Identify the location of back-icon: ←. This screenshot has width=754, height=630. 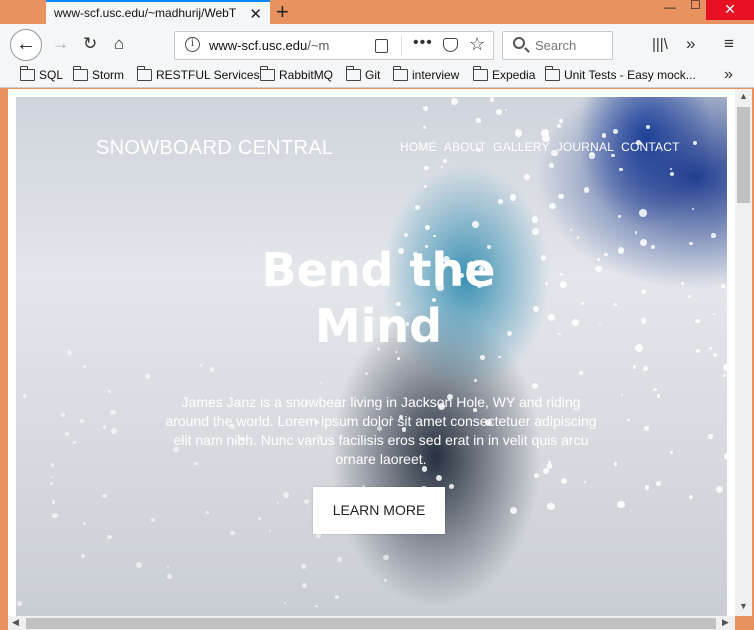
(26, 45).